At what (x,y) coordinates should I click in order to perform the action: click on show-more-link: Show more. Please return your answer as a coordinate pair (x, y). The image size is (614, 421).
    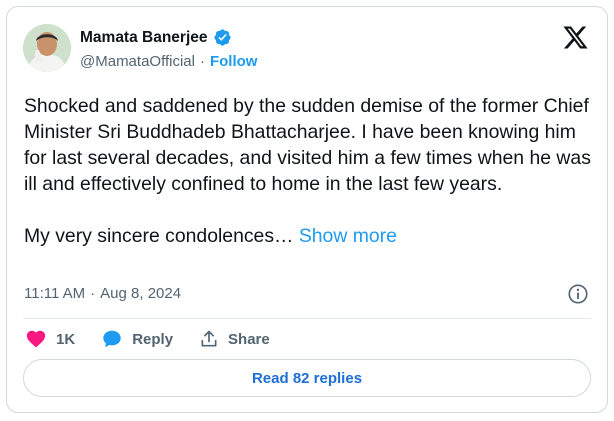
    Looking at the image, I should click on (348, 236).